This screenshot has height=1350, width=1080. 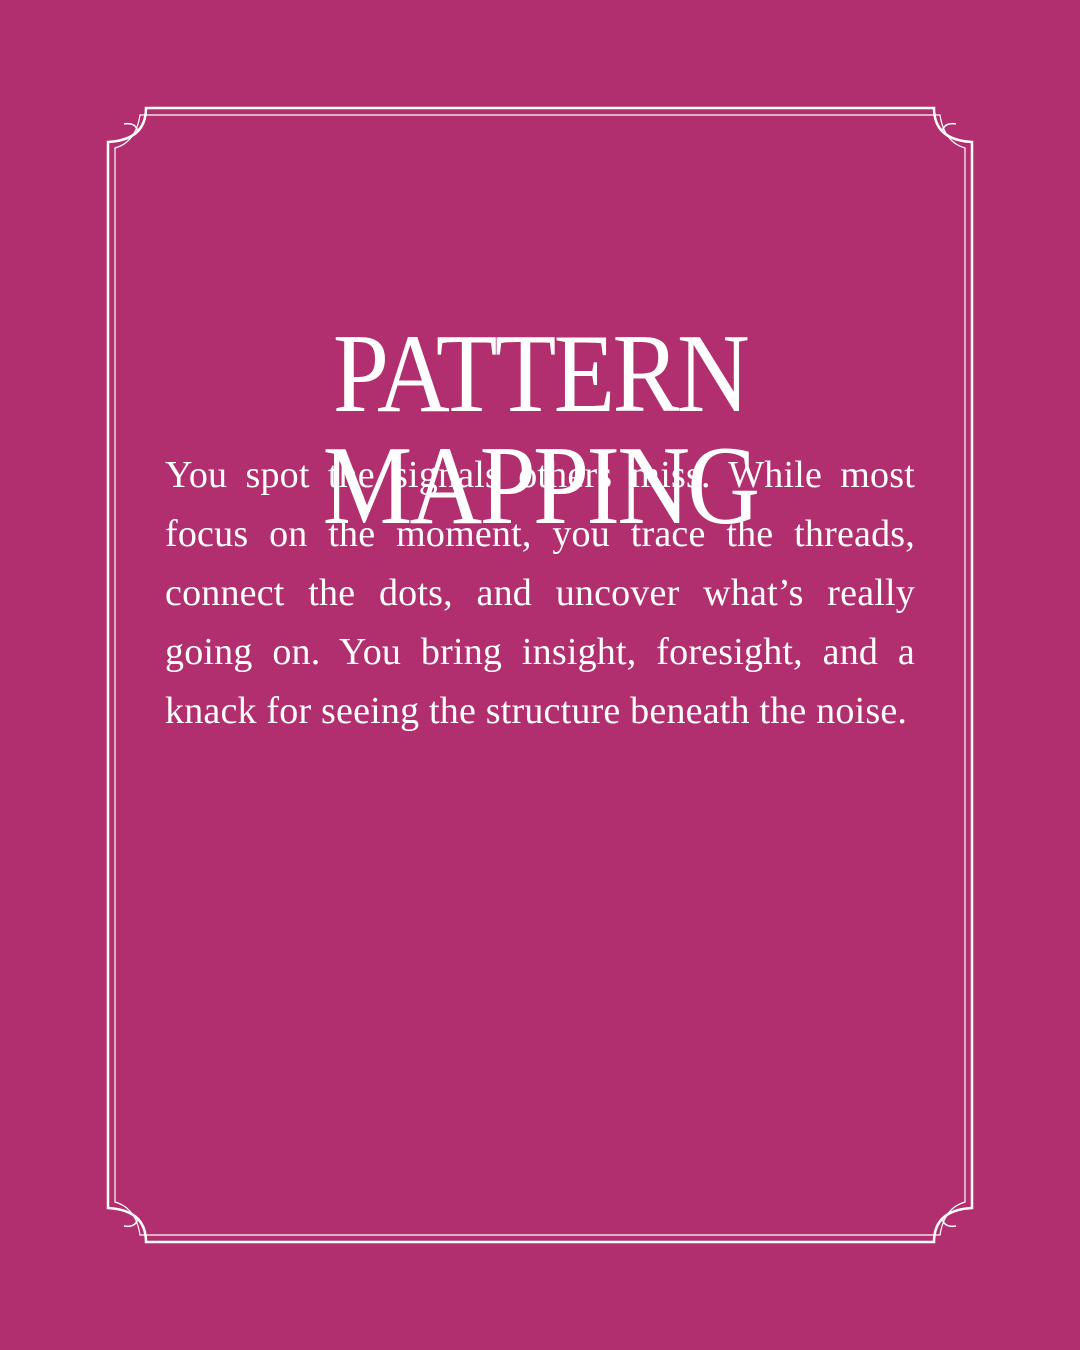 What do you see at coordinates (131, 127) in the screenshot?
I see `corner-curl-top-left` at bounding box center [131, 127].